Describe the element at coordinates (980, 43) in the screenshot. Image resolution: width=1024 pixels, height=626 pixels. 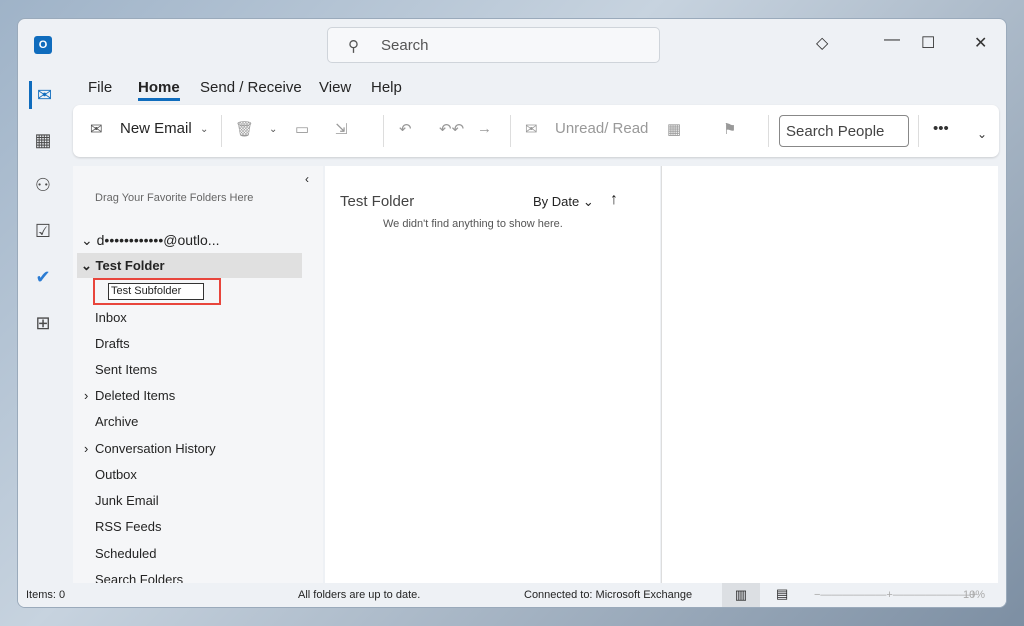
I see `close-button: ✕` at that location.